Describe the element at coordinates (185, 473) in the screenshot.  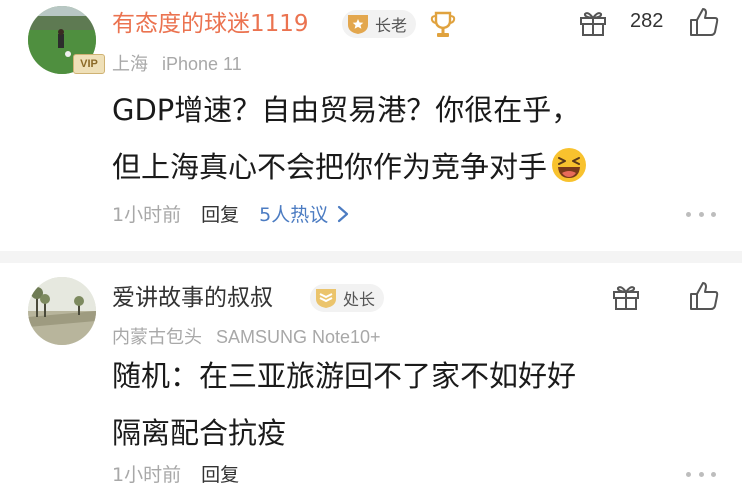
I see `comment-footer: 1小时前 回复` at that location.